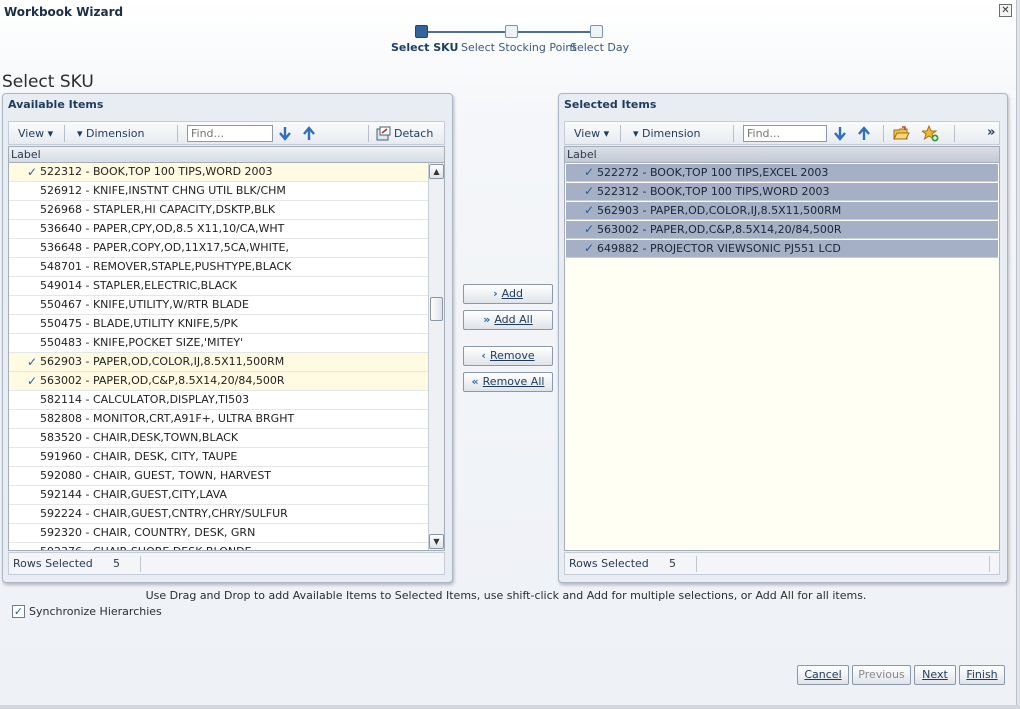  Describe the element at coordinates (142, 342) in the screenshot. I see `row-label: 550483 - KNIFE,POCKET SIZE,'MITEY'` at that location.